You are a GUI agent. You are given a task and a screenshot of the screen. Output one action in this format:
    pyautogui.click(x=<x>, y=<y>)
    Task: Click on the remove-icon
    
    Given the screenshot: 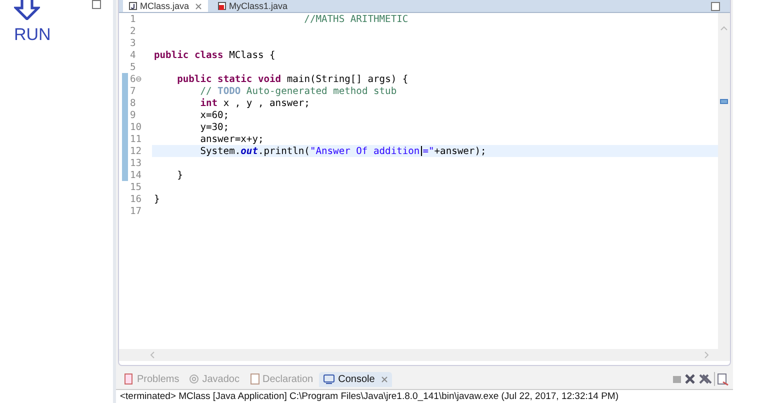 What is the action you would take?
    pyautogui.click(x=690, y=379)
    